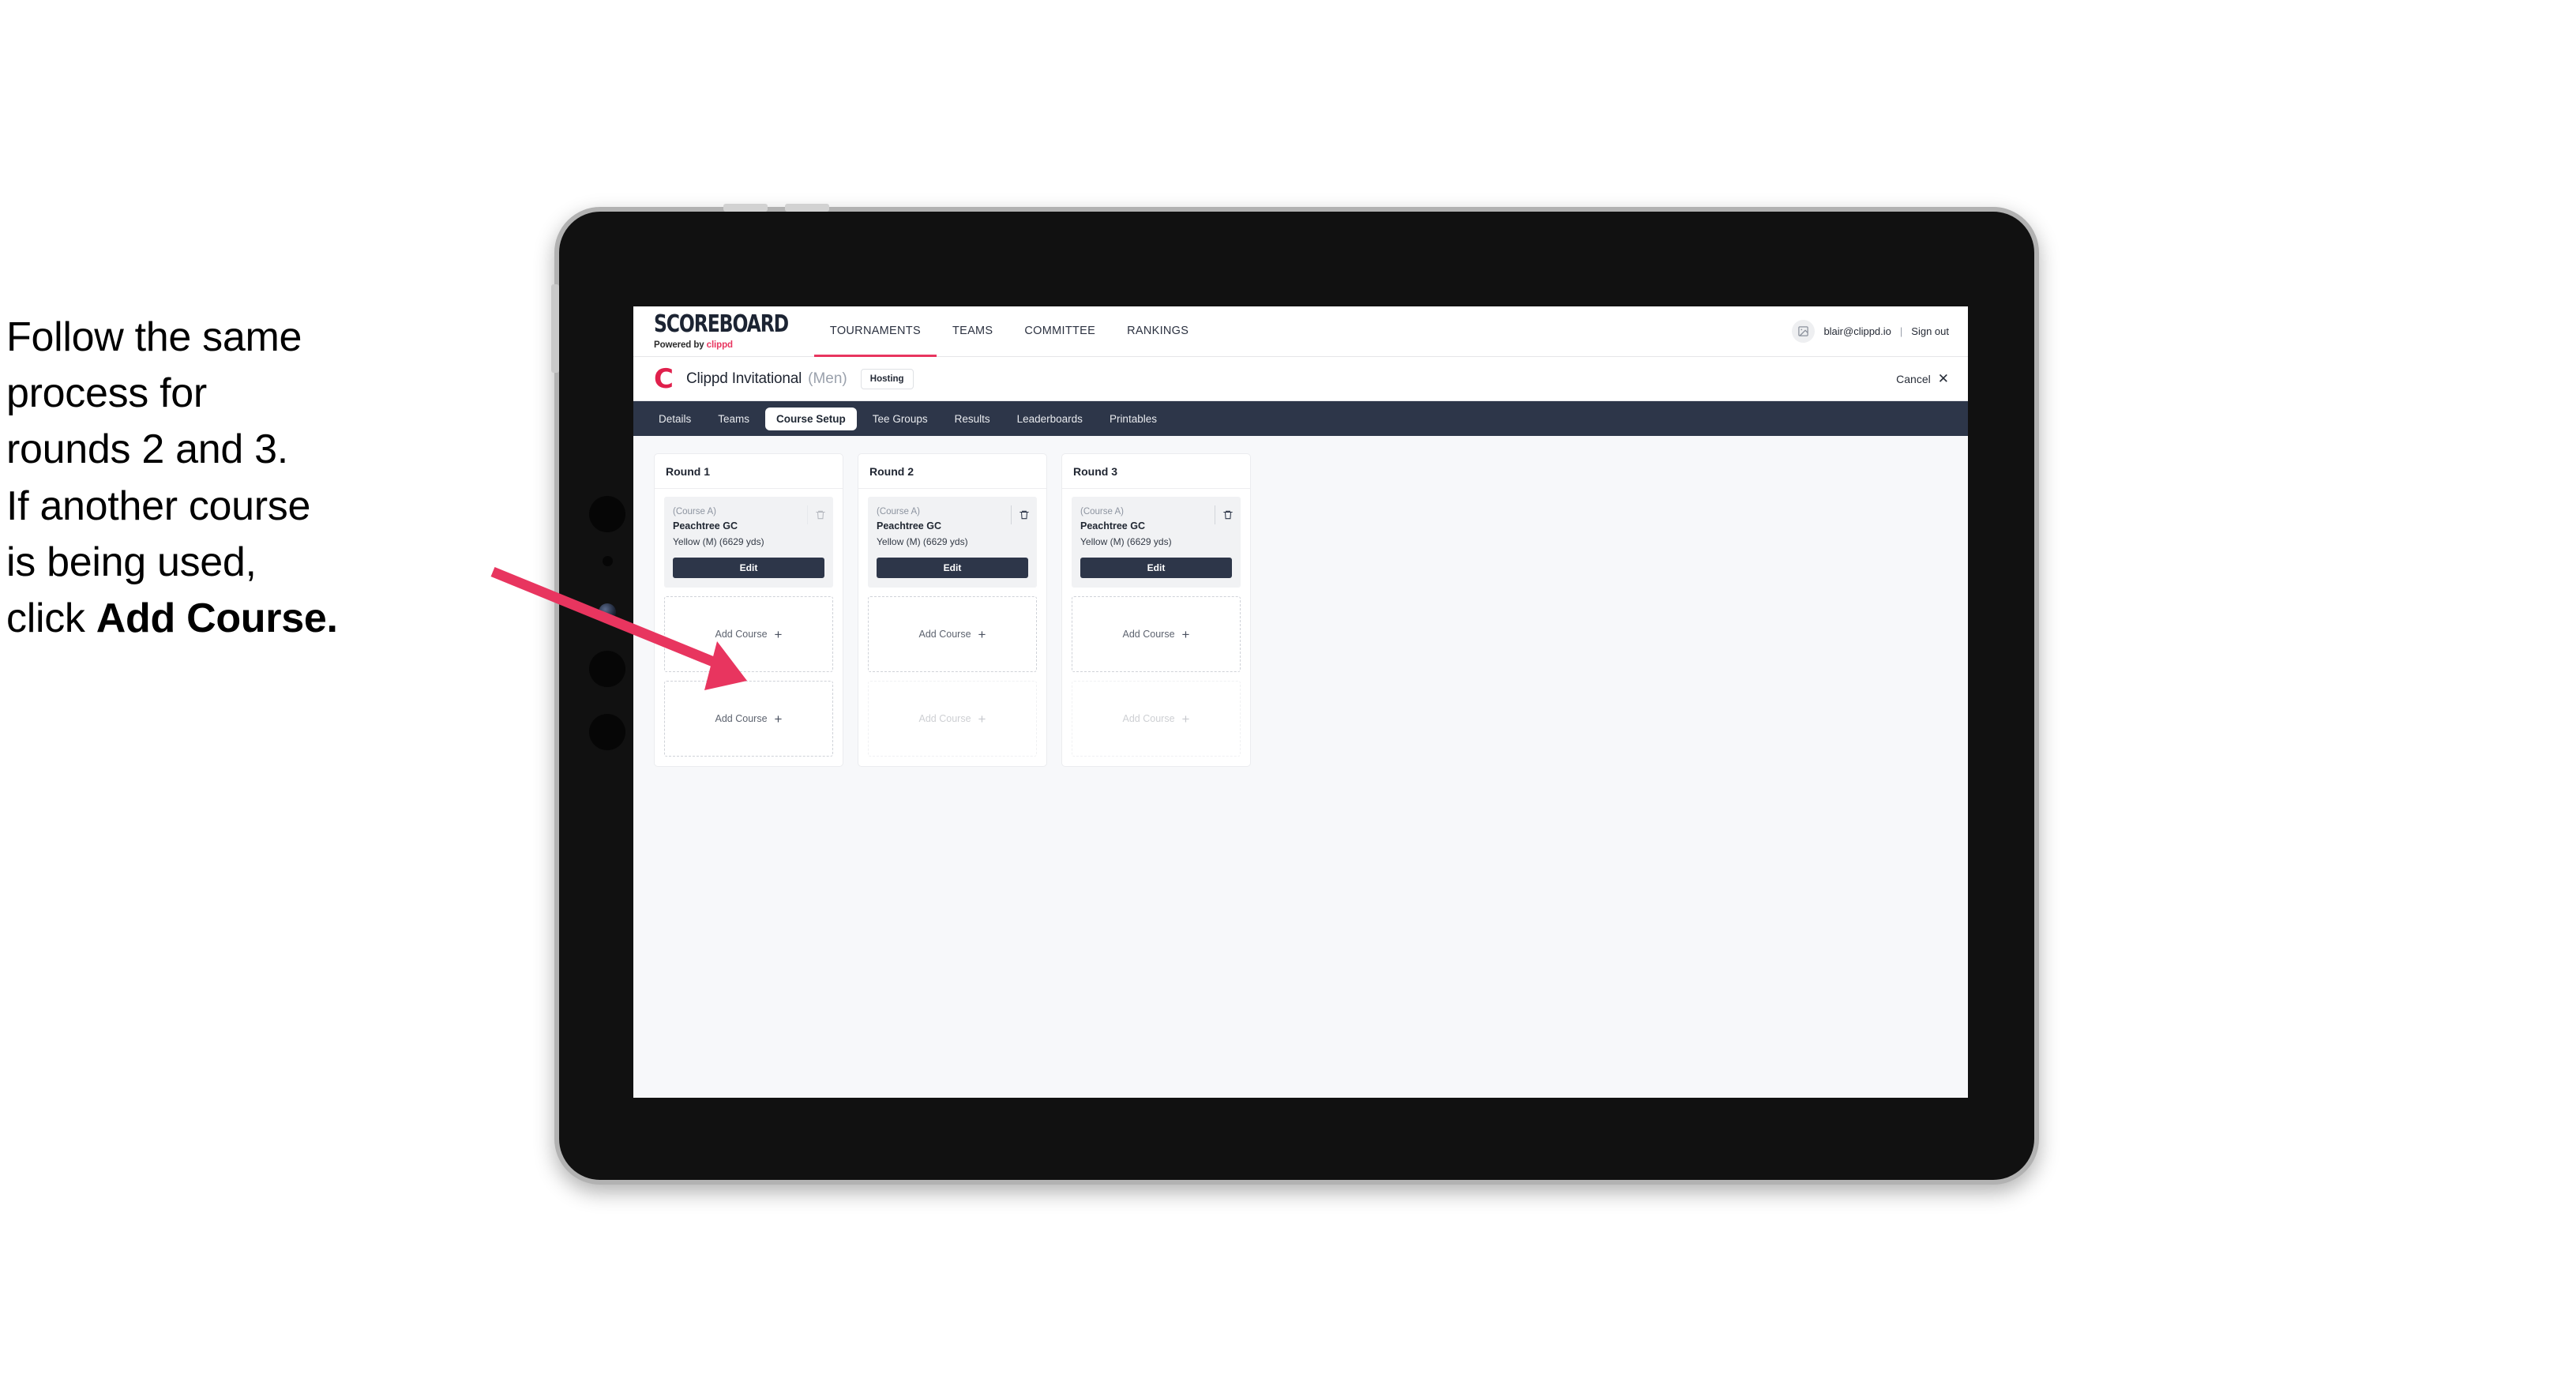  Describe the element at coordinates (664, 378) in the screenshot. I see `clippd-logo-icon: C` at that location.